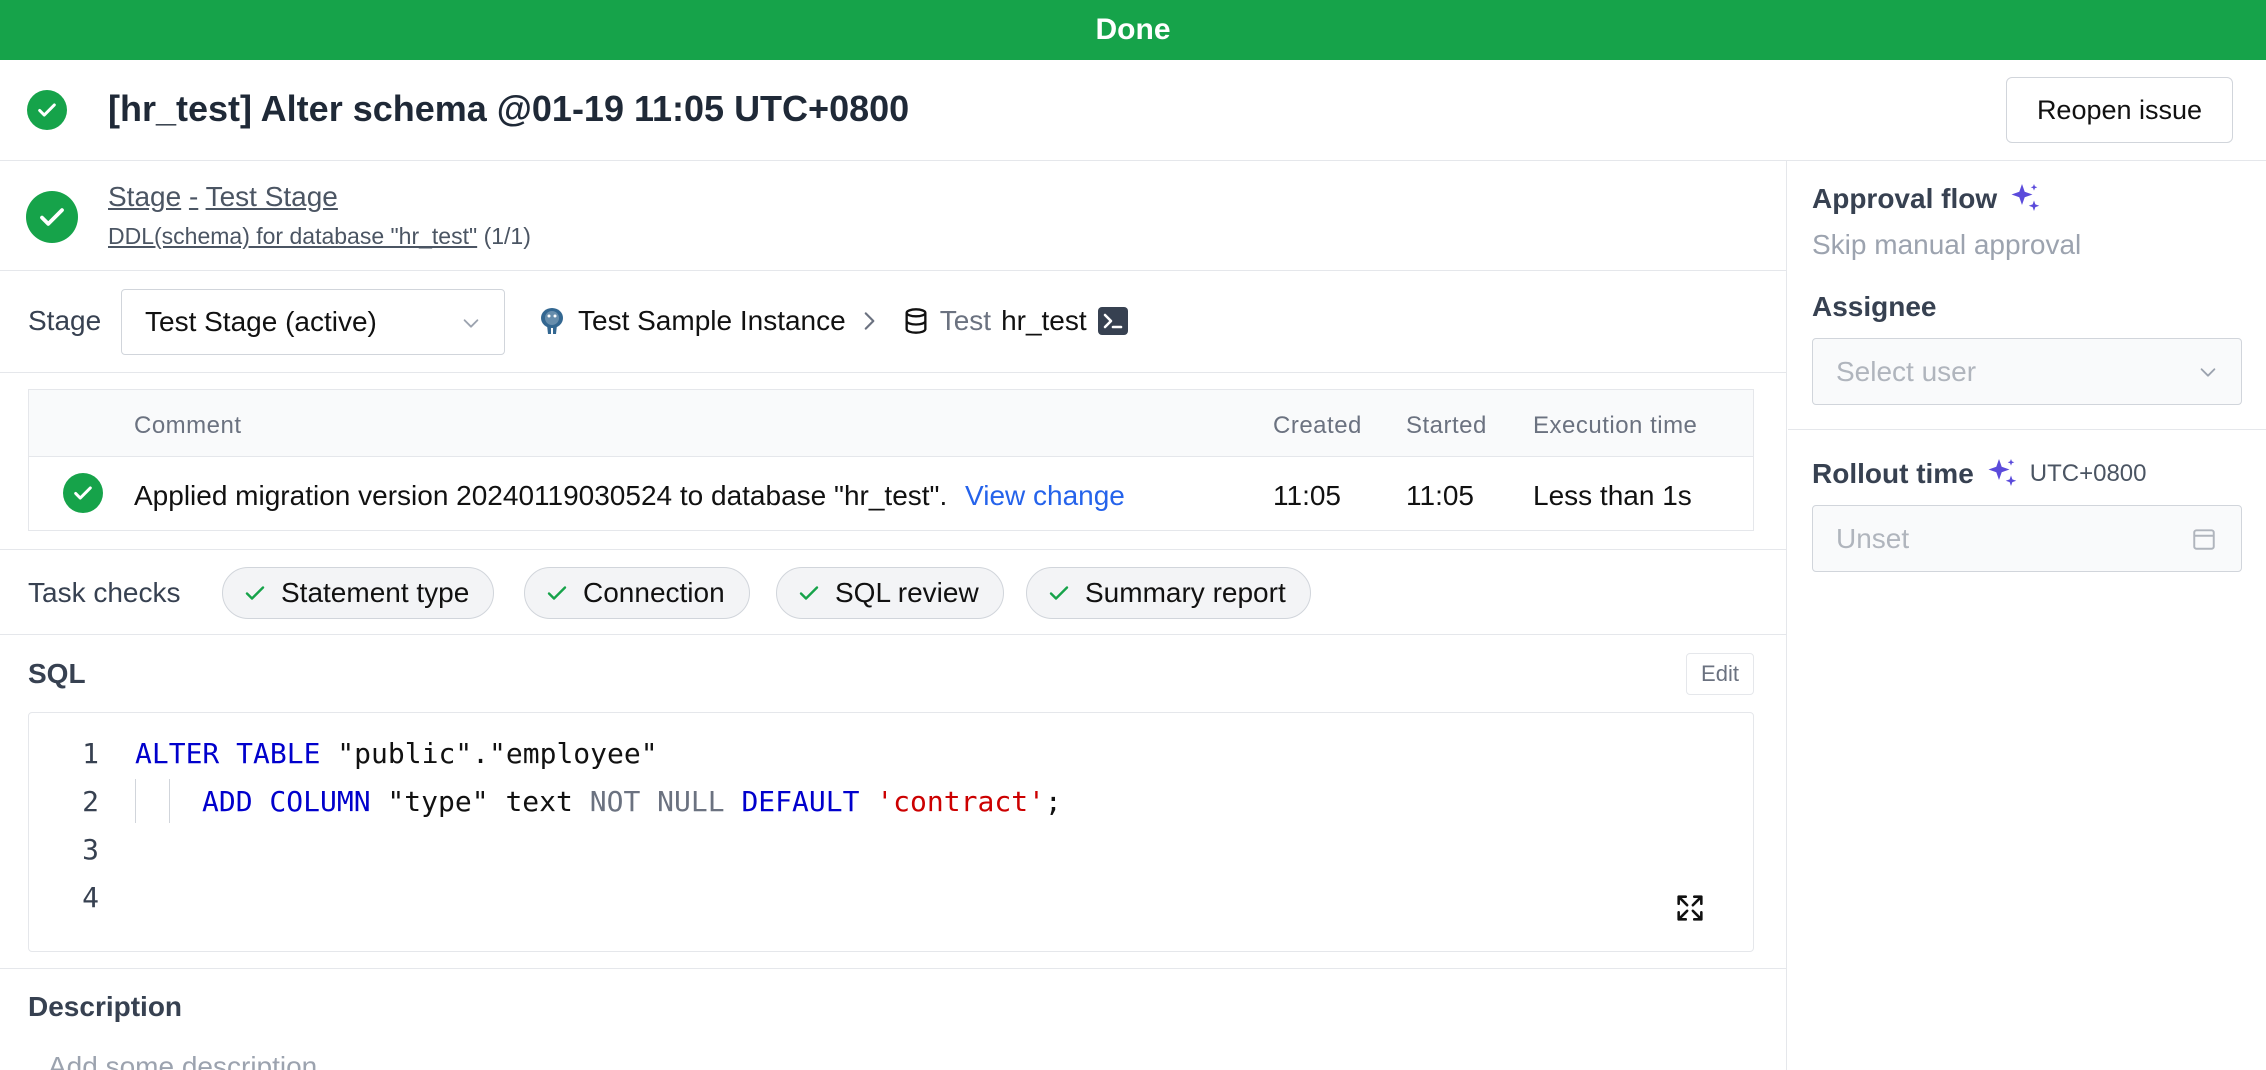 This screenshot has width=2266, height=1070. I want to click on postgresql-icon, so click(552, 321).